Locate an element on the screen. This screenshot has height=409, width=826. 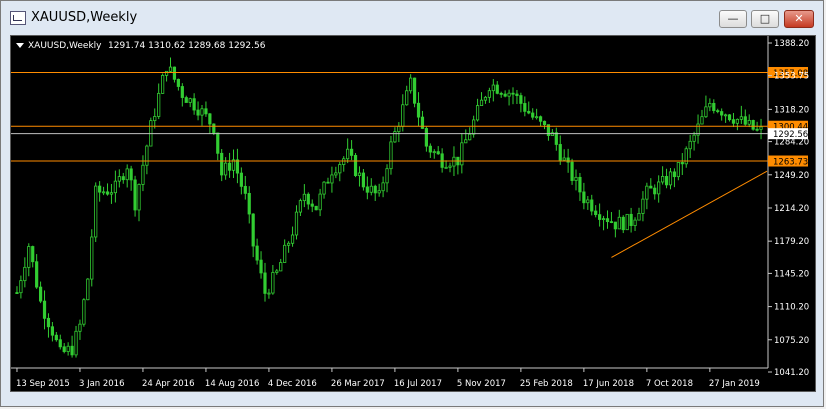
price-tick-label: 1041.20 is located at coordinates (791, 373).